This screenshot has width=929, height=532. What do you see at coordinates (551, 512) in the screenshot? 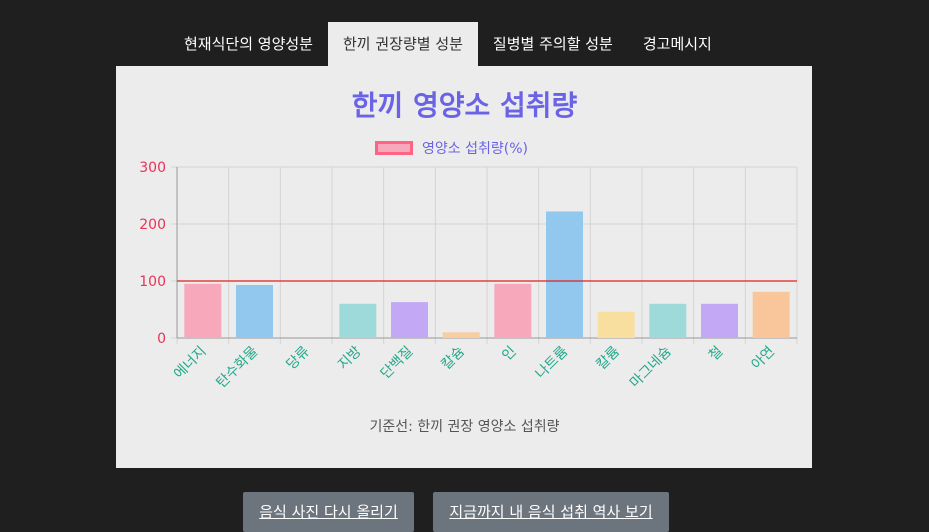
I see `intake-history-button: 지금까지 내 음식 섭취 역사 보기` at bounding box center [551, 512].